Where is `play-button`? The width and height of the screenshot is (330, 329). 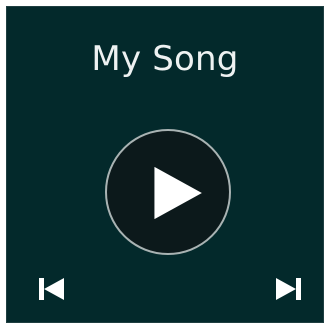 play-button is located at coordinates (168, 192).